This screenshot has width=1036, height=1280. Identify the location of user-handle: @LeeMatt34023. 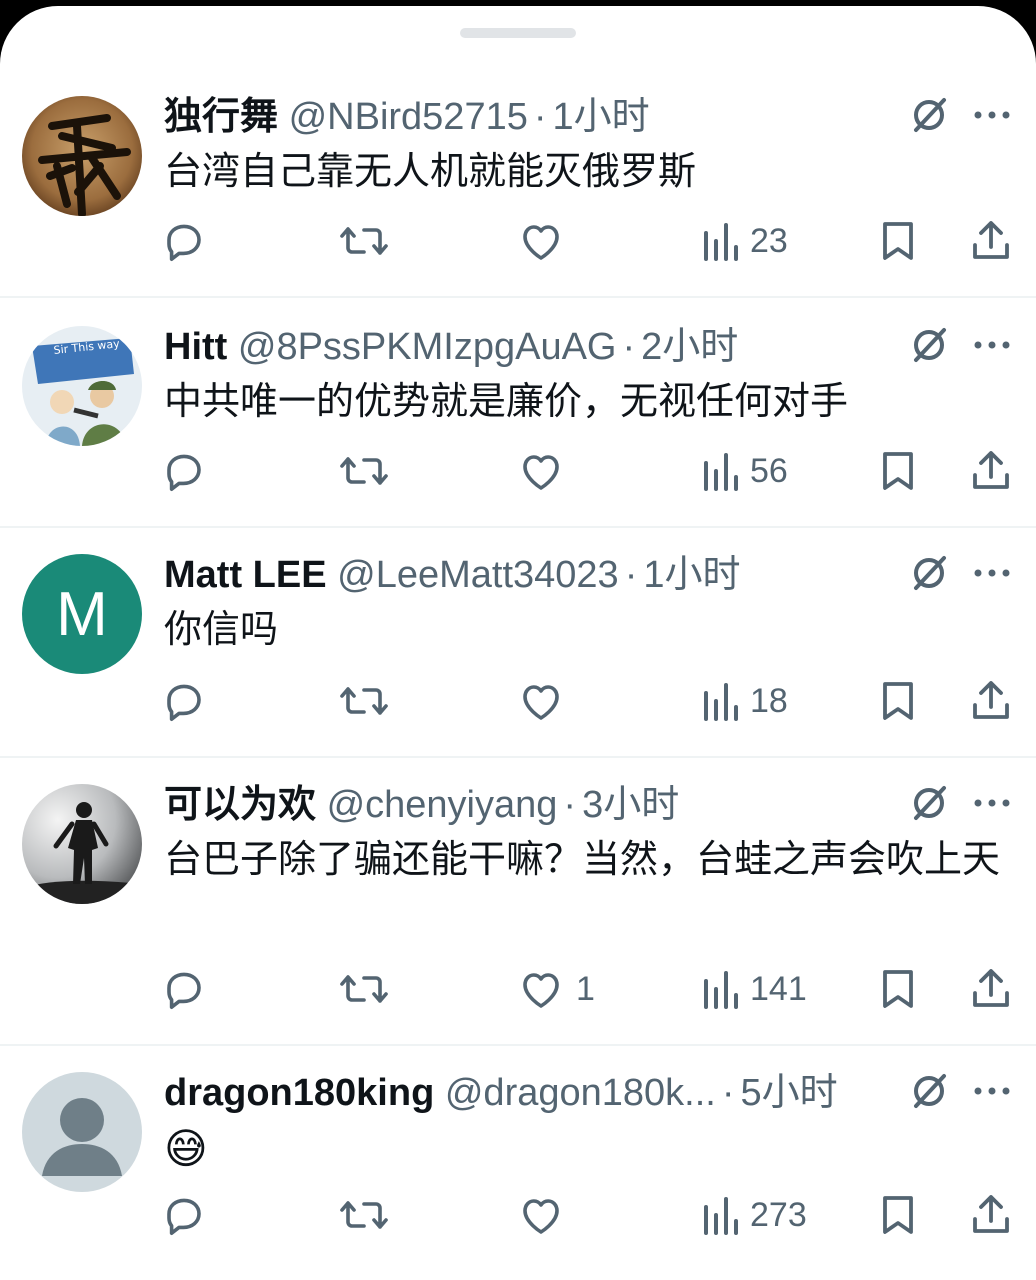
(478, 575).